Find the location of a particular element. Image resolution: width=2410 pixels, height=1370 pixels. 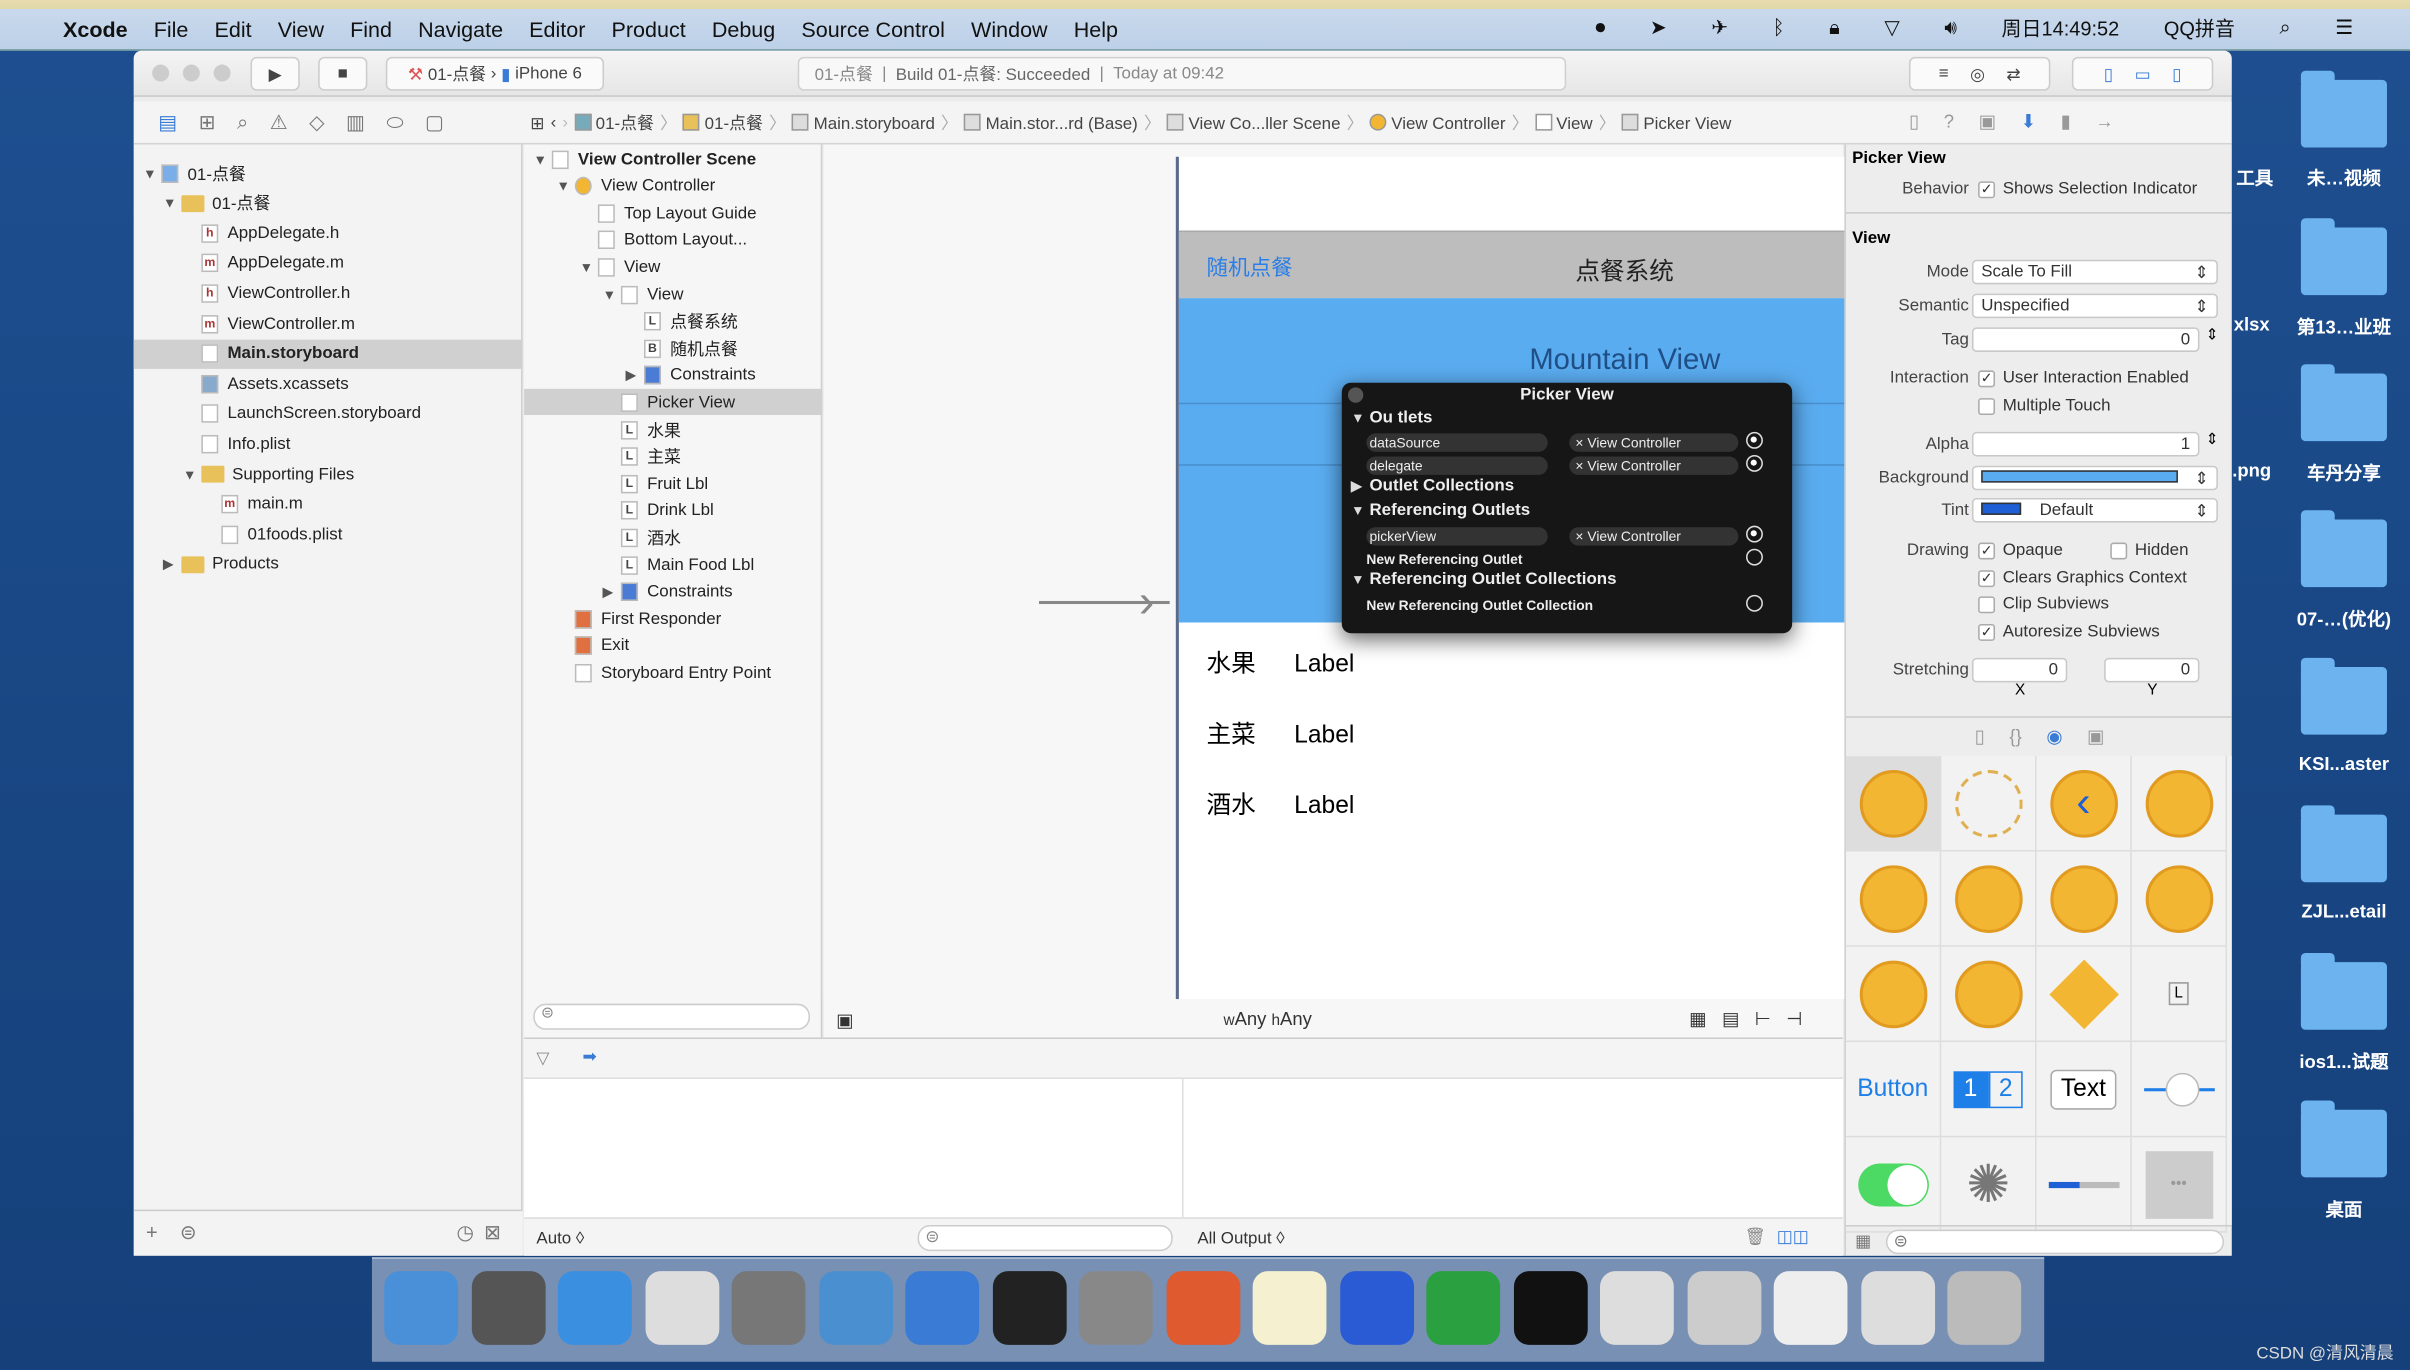

opaque-checkbox: ✓ Opaque is located at coordinates (2020, 550).